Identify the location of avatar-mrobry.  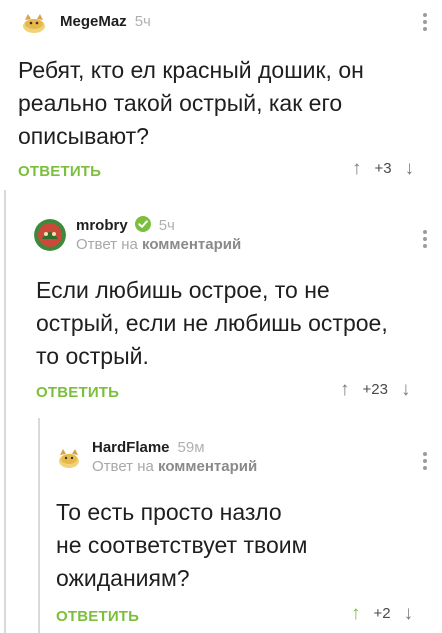
(50, 235).